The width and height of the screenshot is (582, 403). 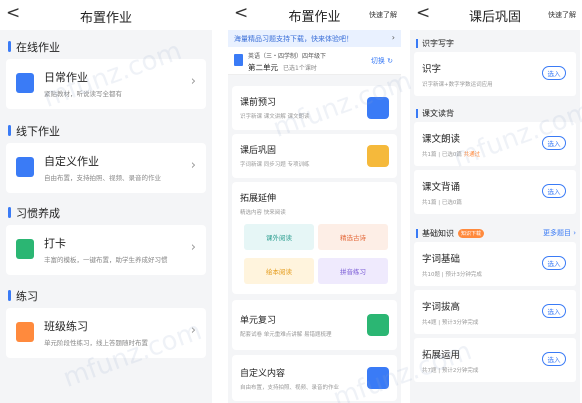 I want to click on item-text-recite: 课文背诵 共1篇 | 已选0篇 选入, so click(x=495, y=192).